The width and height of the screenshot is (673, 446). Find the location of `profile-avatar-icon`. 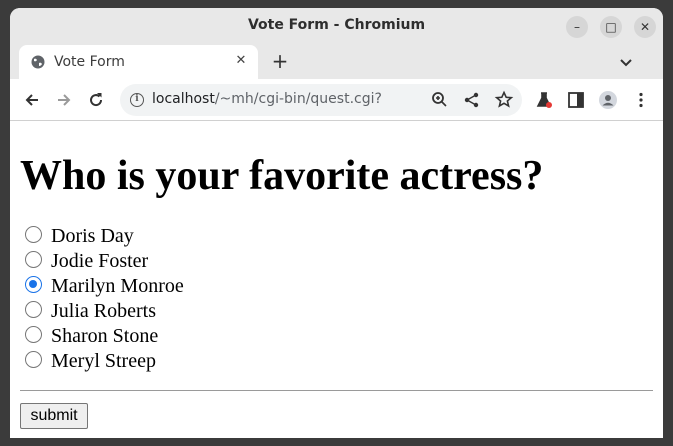

profile-avatar-icon is located at coordinates (608, 100).